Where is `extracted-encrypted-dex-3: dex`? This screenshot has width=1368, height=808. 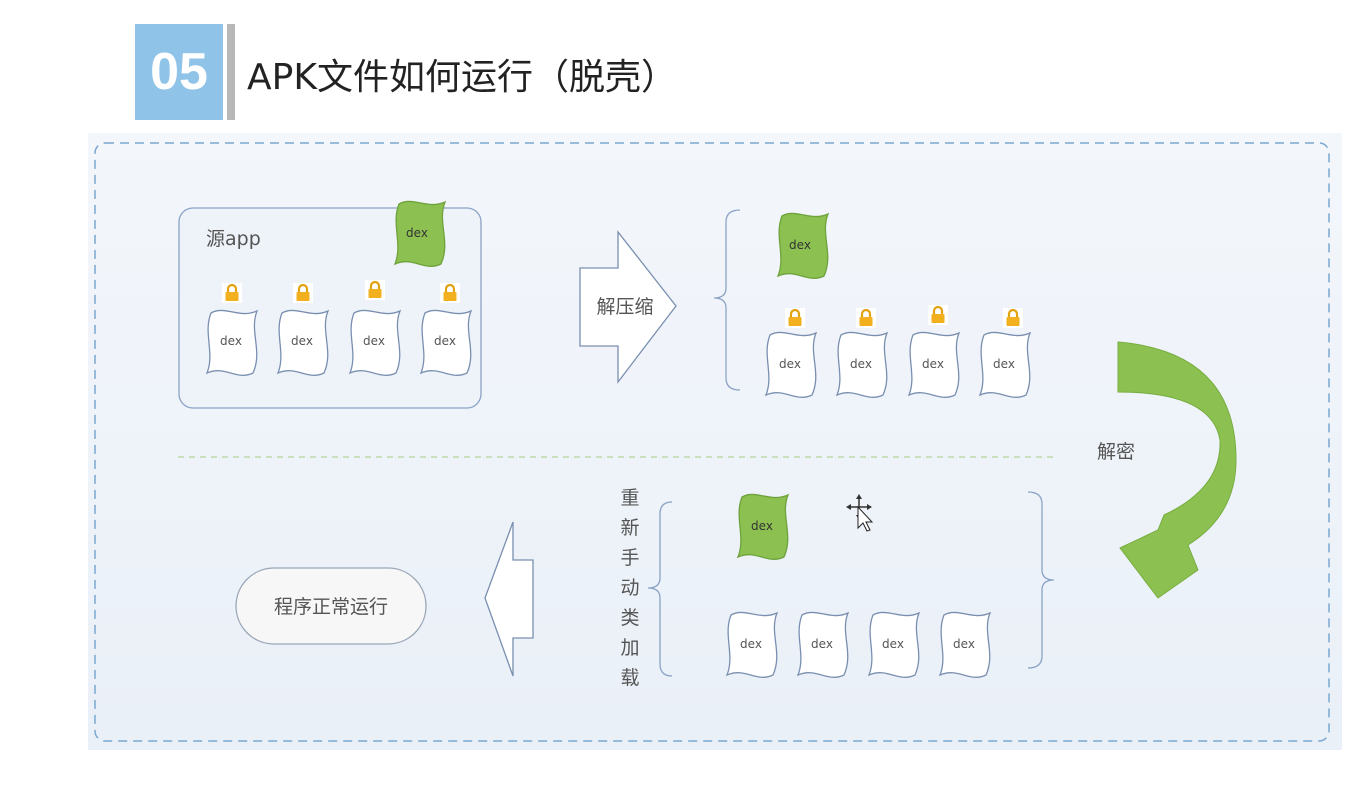 extracted-encrypted-dex-3: dex is located at coordinates (934, 351).